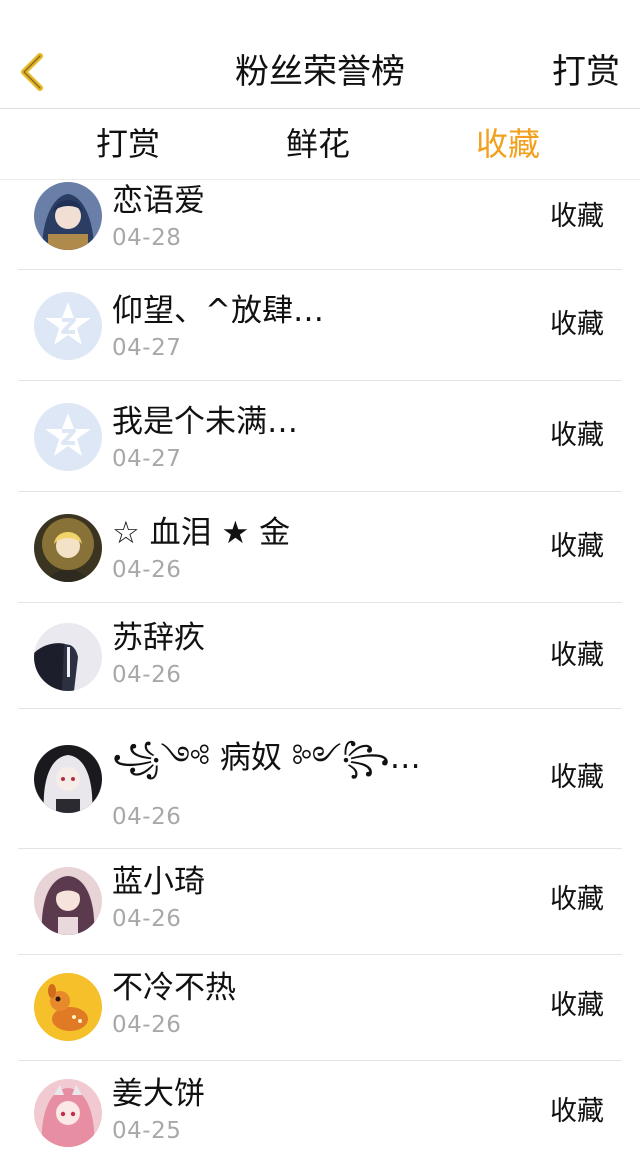  Describe the element at coordinates (320, 1106) in the screenshot. I see `list-item: 姜大饼 04-25 收藏` at that location.